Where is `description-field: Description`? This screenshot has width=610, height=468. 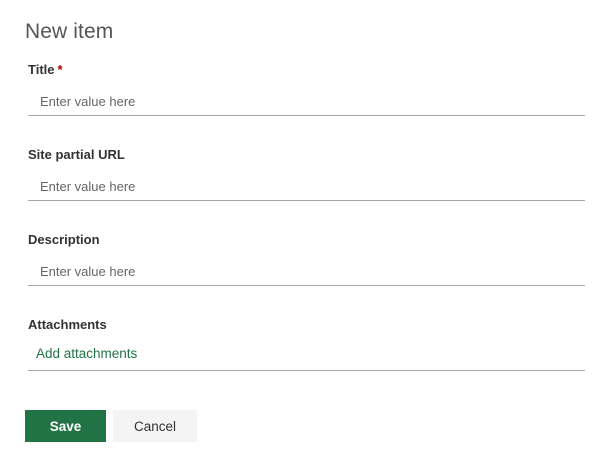
description-field: Description is located at coordinates (306, 259).